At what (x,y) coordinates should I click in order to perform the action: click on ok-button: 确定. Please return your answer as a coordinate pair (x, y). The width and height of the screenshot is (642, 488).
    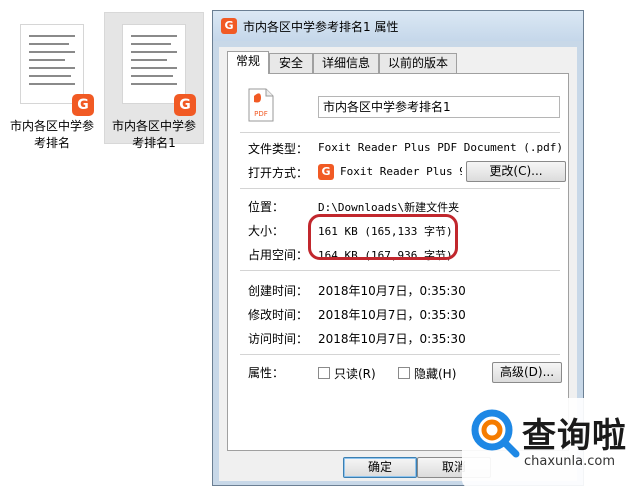
    Looking at the image, I should click on (380, 467).